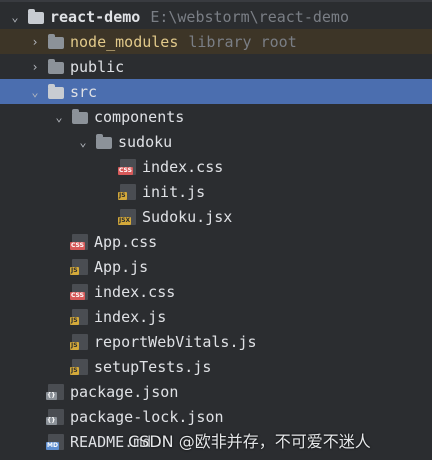 The height and width of the screenshot is (460, 432). Describe the element at coordinates (124, 41) in the screenshot. I see `node-modules-label: node_modules` at that location.